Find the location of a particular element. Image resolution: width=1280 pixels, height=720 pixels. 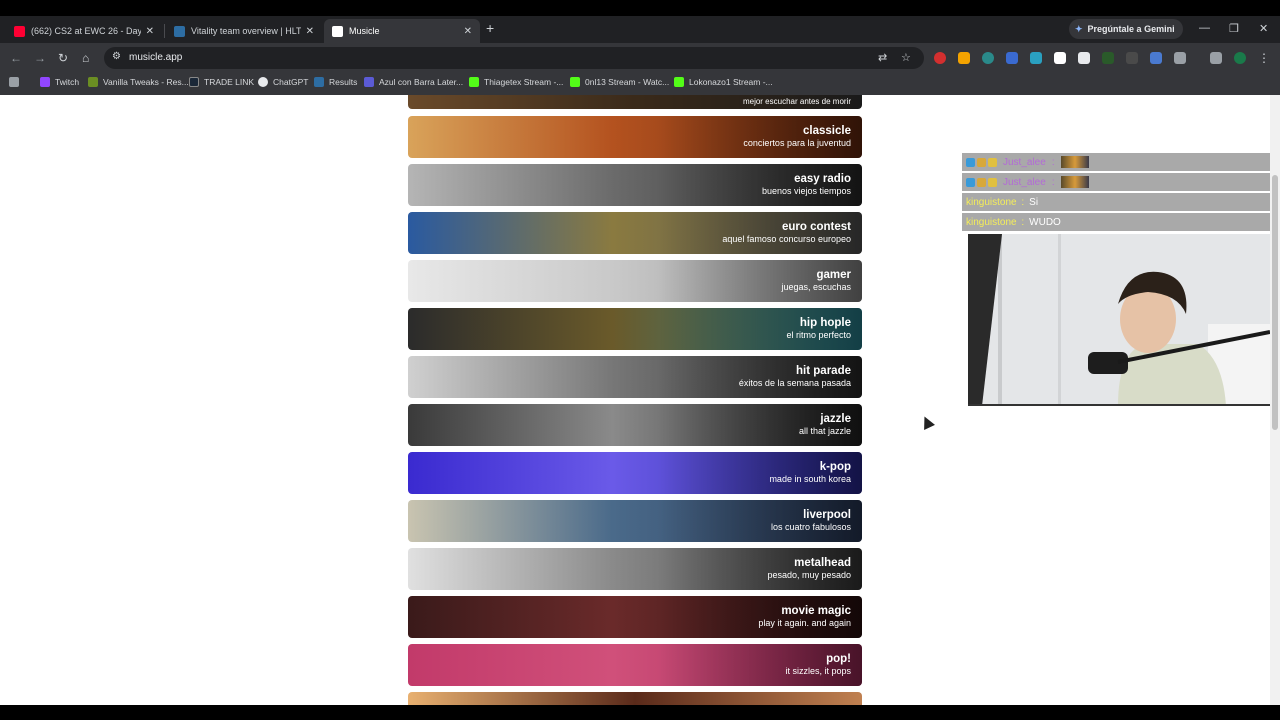

home-icon: ⌂ is located at coordinates (85, 58).